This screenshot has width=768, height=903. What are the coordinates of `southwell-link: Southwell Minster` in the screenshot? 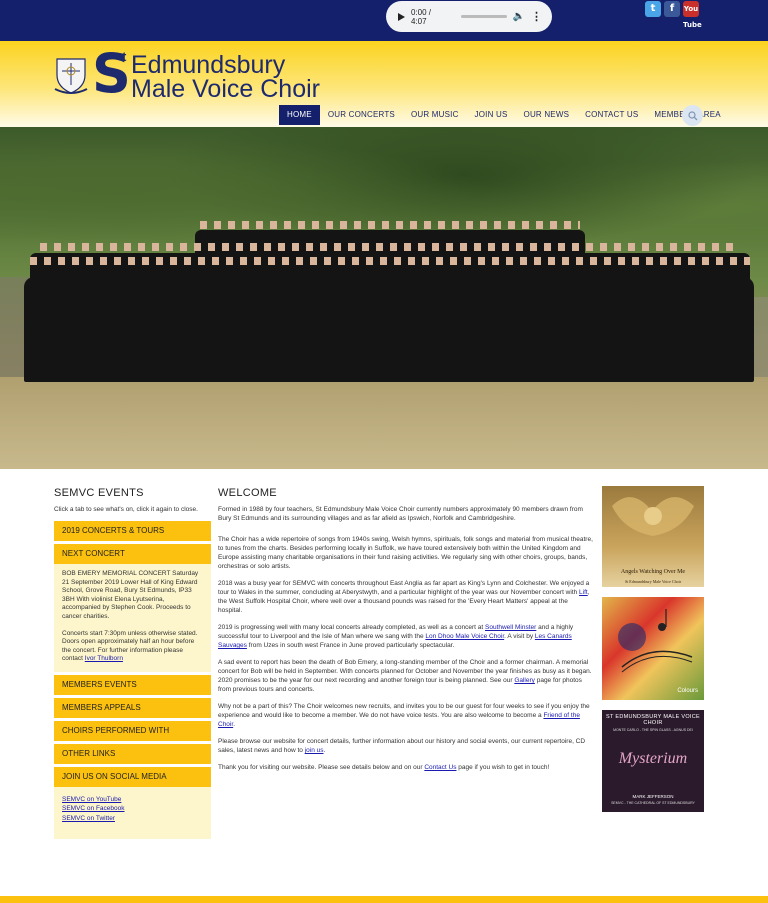 It's located at (510, 627).